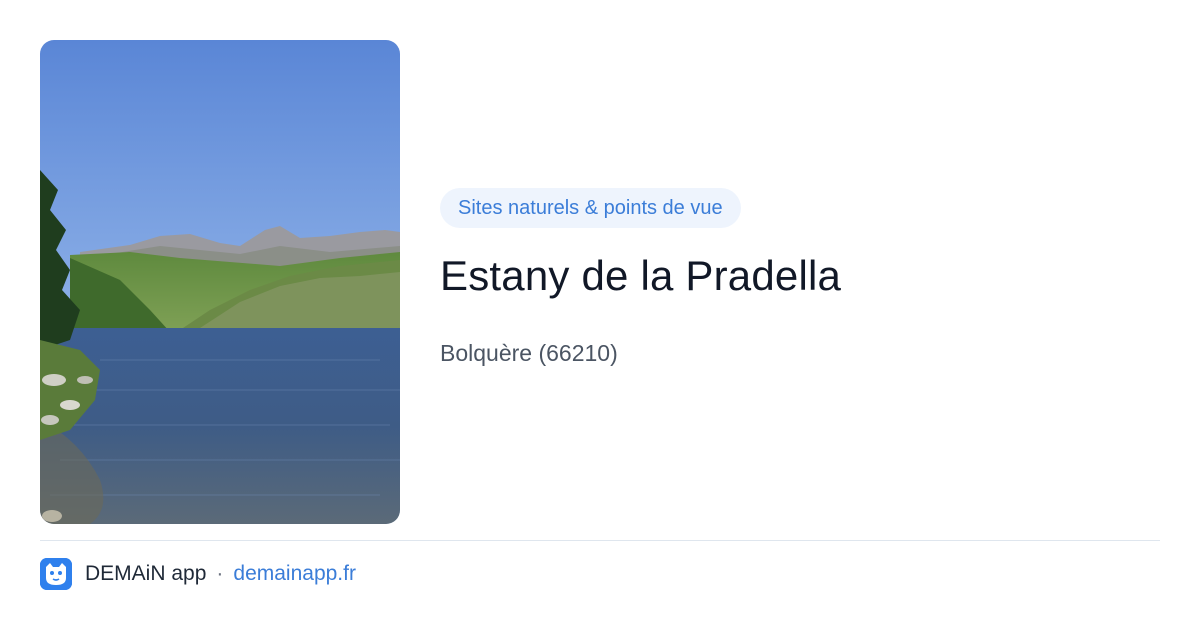 Image resolution: width=1200 pixels, height=630 pixels. I want to click on footer: DEMAiN app · demainapp.fr, so click(198, 574).